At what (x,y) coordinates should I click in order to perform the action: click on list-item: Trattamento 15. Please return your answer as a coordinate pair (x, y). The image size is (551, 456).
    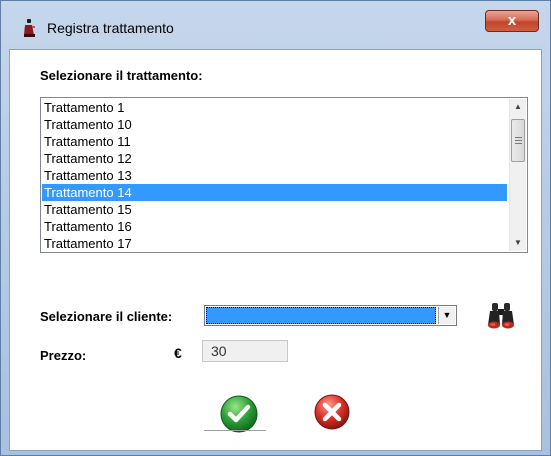
    Looking at the image, I should click on (274, 209).